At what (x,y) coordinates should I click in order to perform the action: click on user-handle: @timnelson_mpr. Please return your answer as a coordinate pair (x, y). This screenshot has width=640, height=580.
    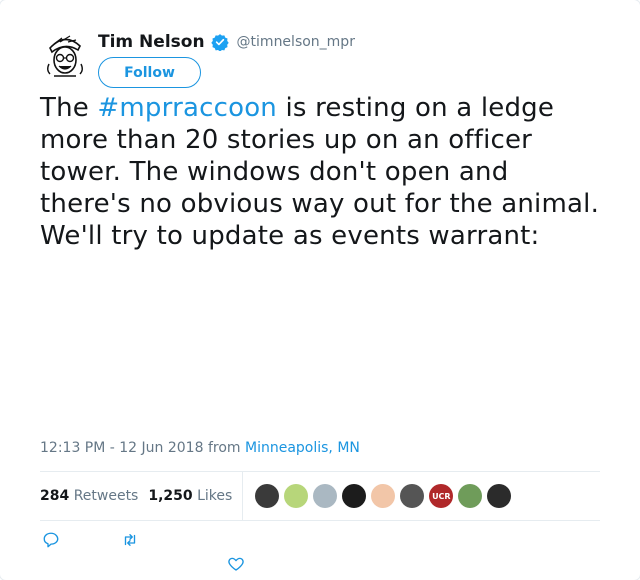
    Looking at the image, I should click on (296, 42).